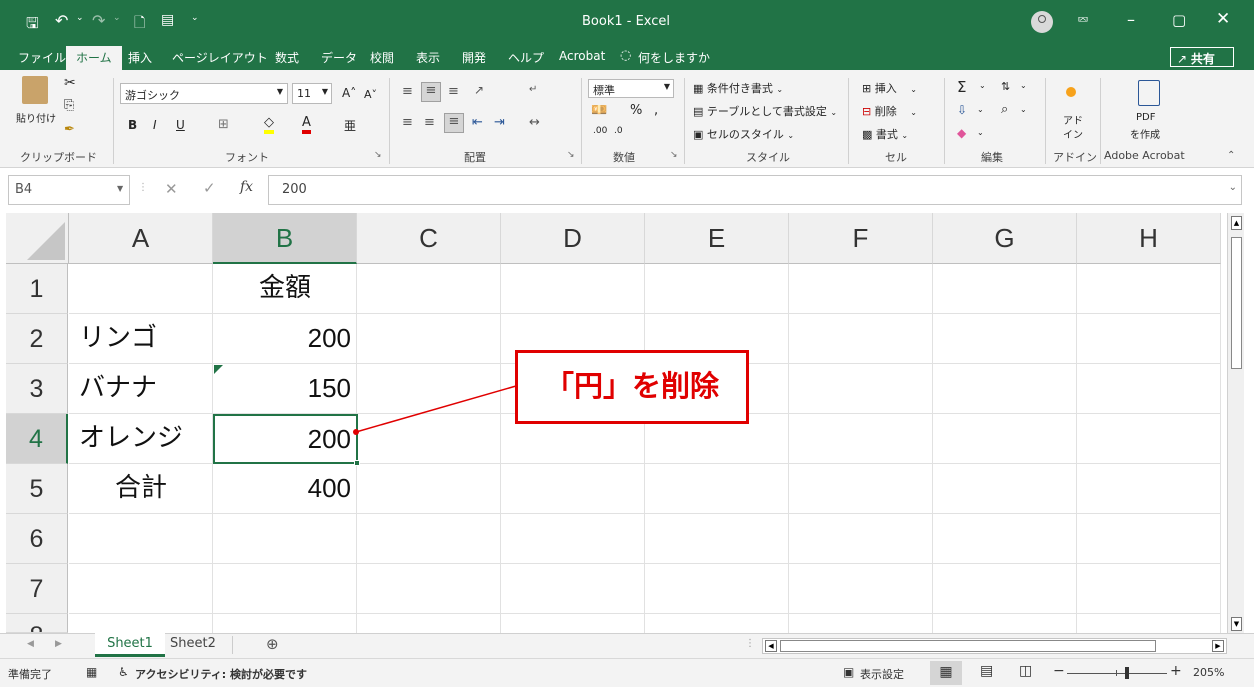  What do you see at coordinates (1059, 671) in the screenshot?
I see `zoom-out-icon: −` at bounding box center [1059, 671].